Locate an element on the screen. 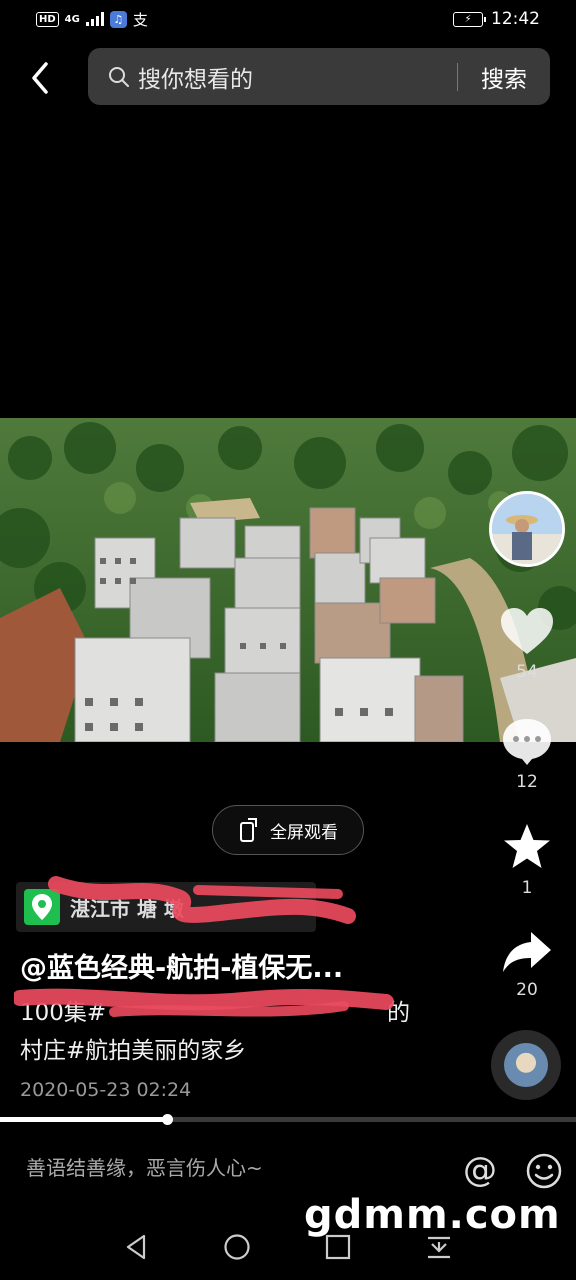 The height and width of the screenshot is (1280, 576). description-line-1: 100集# is located at coordinates (63, 1013).